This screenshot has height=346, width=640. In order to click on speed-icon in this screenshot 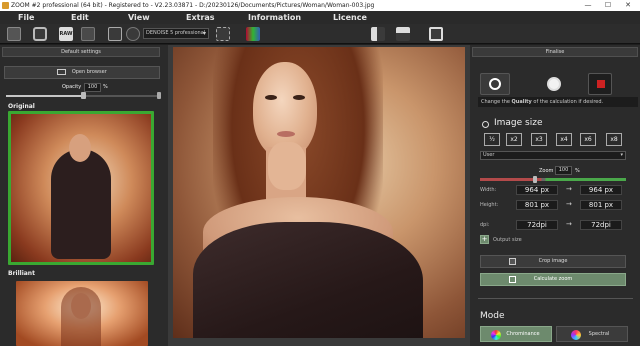, I will do `click(600, 84)`.